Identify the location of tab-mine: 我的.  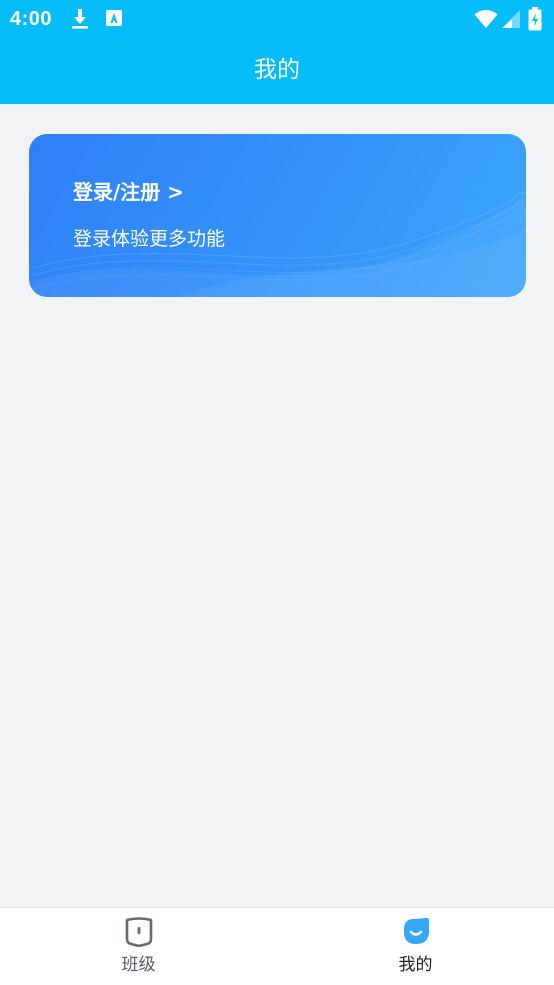
(415, 946).